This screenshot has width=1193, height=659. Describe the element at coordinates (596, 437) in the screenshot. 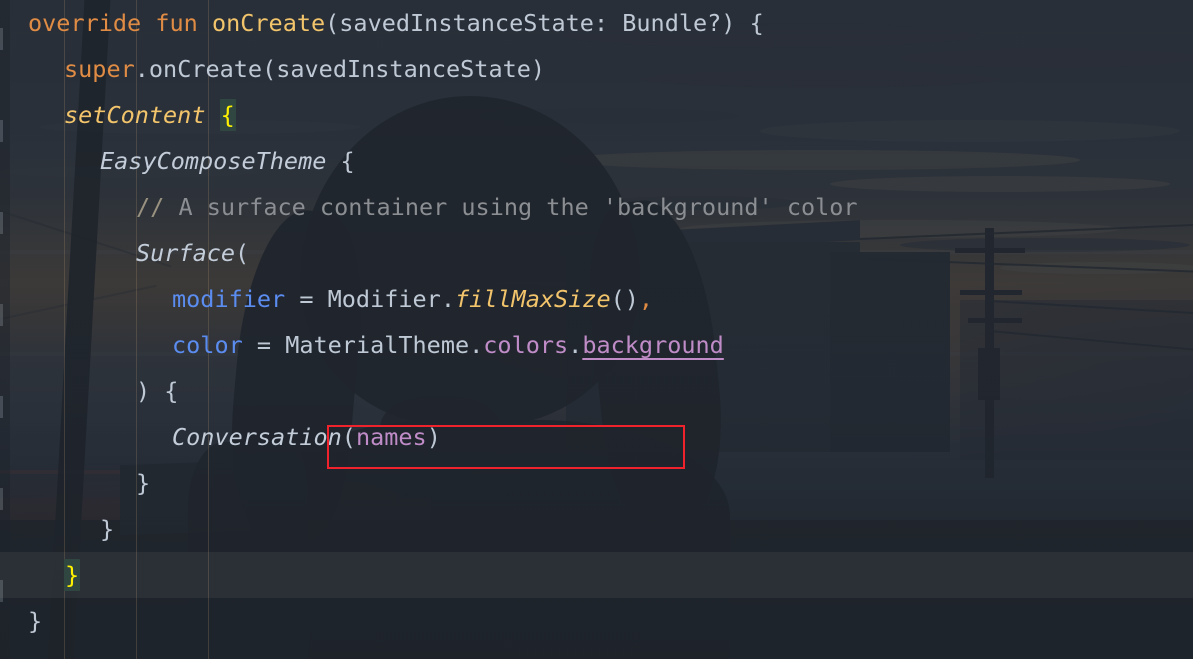

I see `code-line: Conversation(names)` at that location.